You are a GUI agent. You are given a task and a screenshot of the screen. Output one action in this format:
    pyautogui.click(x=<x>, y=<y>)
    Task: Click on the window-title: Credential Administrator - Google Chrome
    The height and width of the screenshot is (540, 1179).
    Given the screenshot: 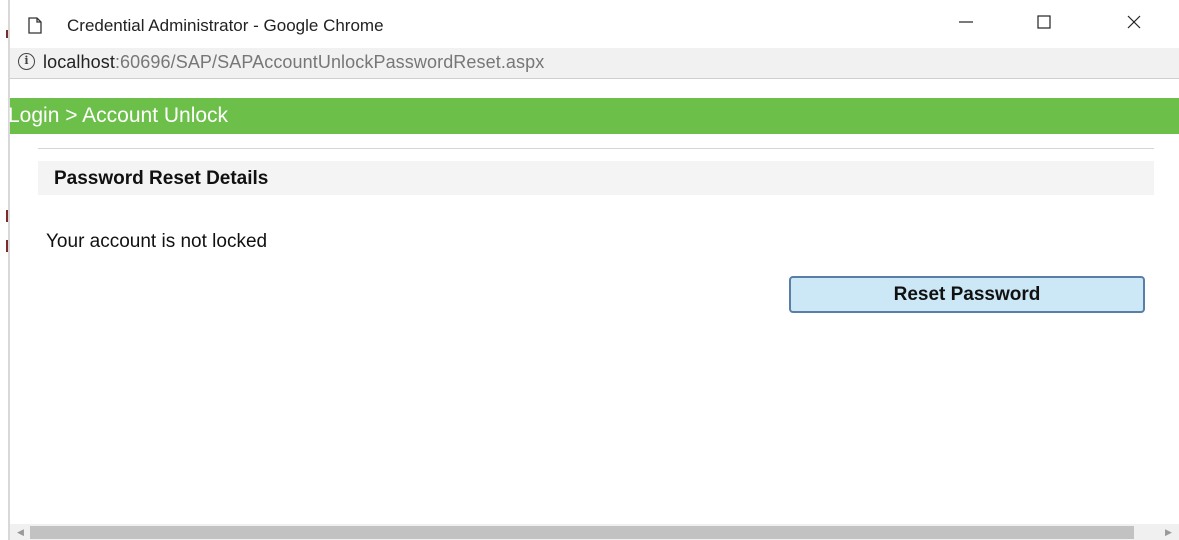 What is the action you would take?
    pyautogui.click(x=225, y=25)
    